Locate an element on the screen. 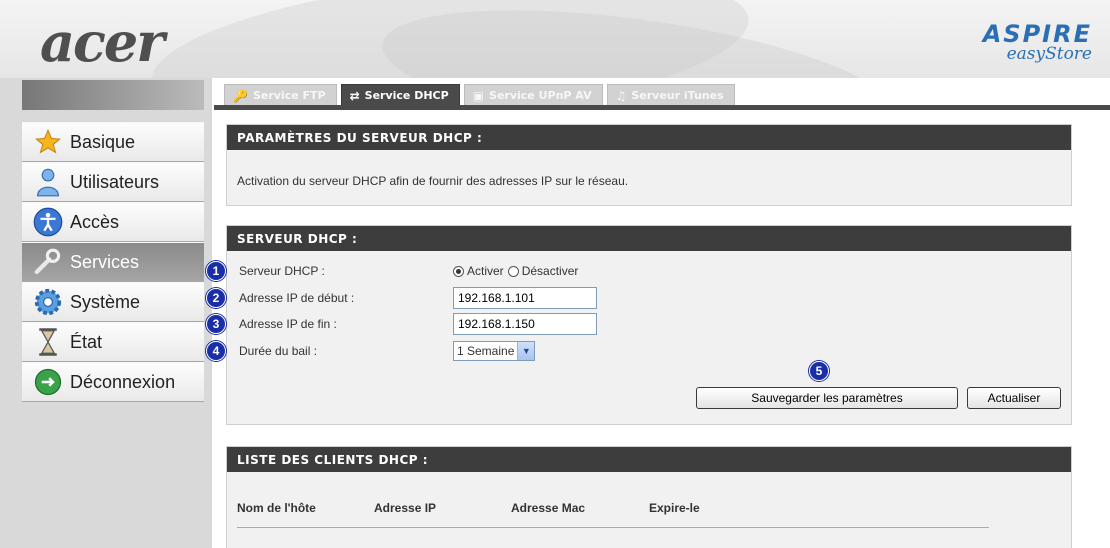  sidebar-item-label: État is located at coordinates (86, 341).